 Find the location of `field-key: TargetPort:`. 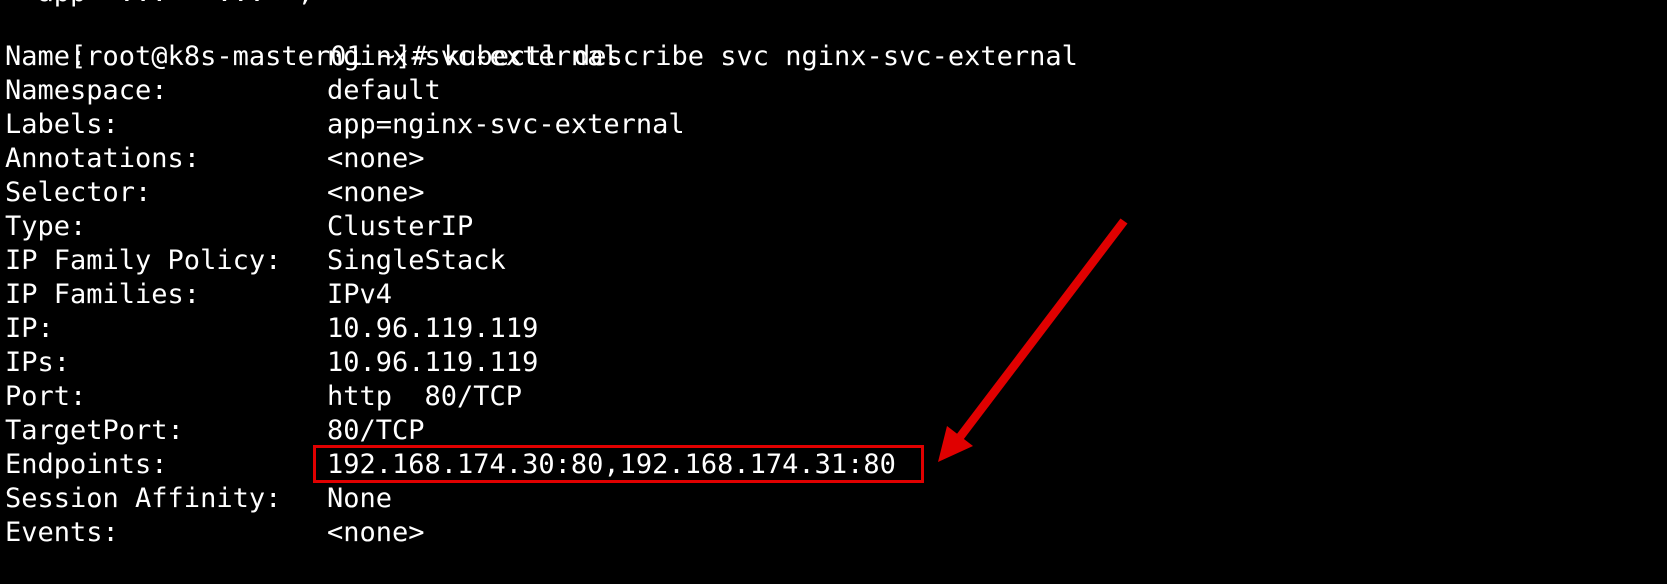

field-key: TargetPort: is located at coordinates (94, 430).